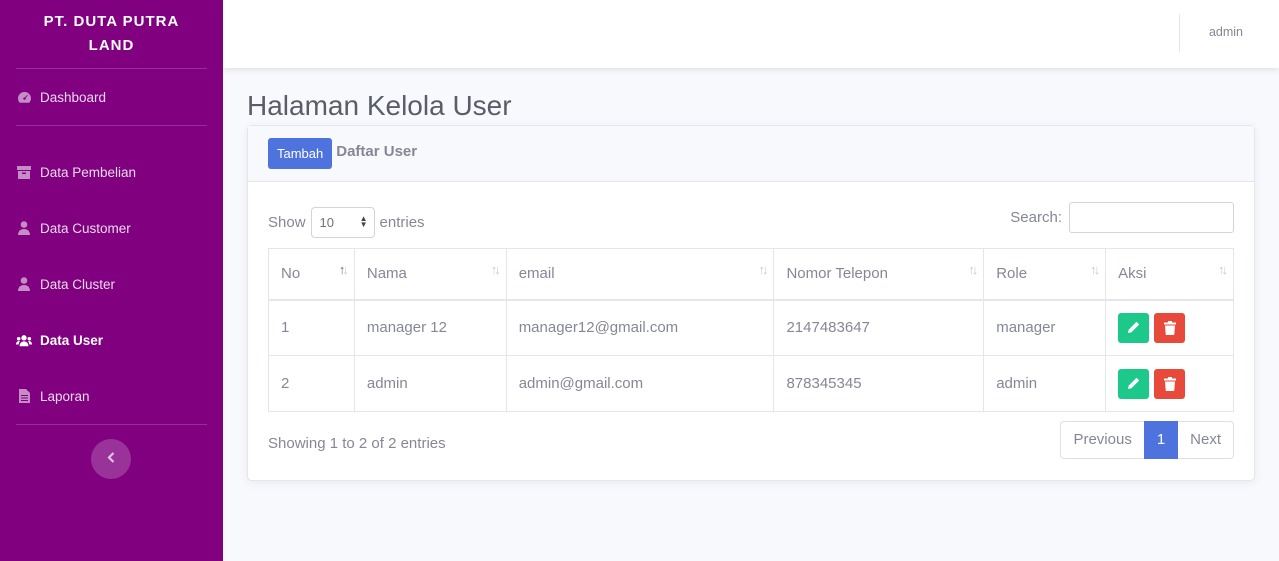  I want to click on header-label: email, so click(536, 274).